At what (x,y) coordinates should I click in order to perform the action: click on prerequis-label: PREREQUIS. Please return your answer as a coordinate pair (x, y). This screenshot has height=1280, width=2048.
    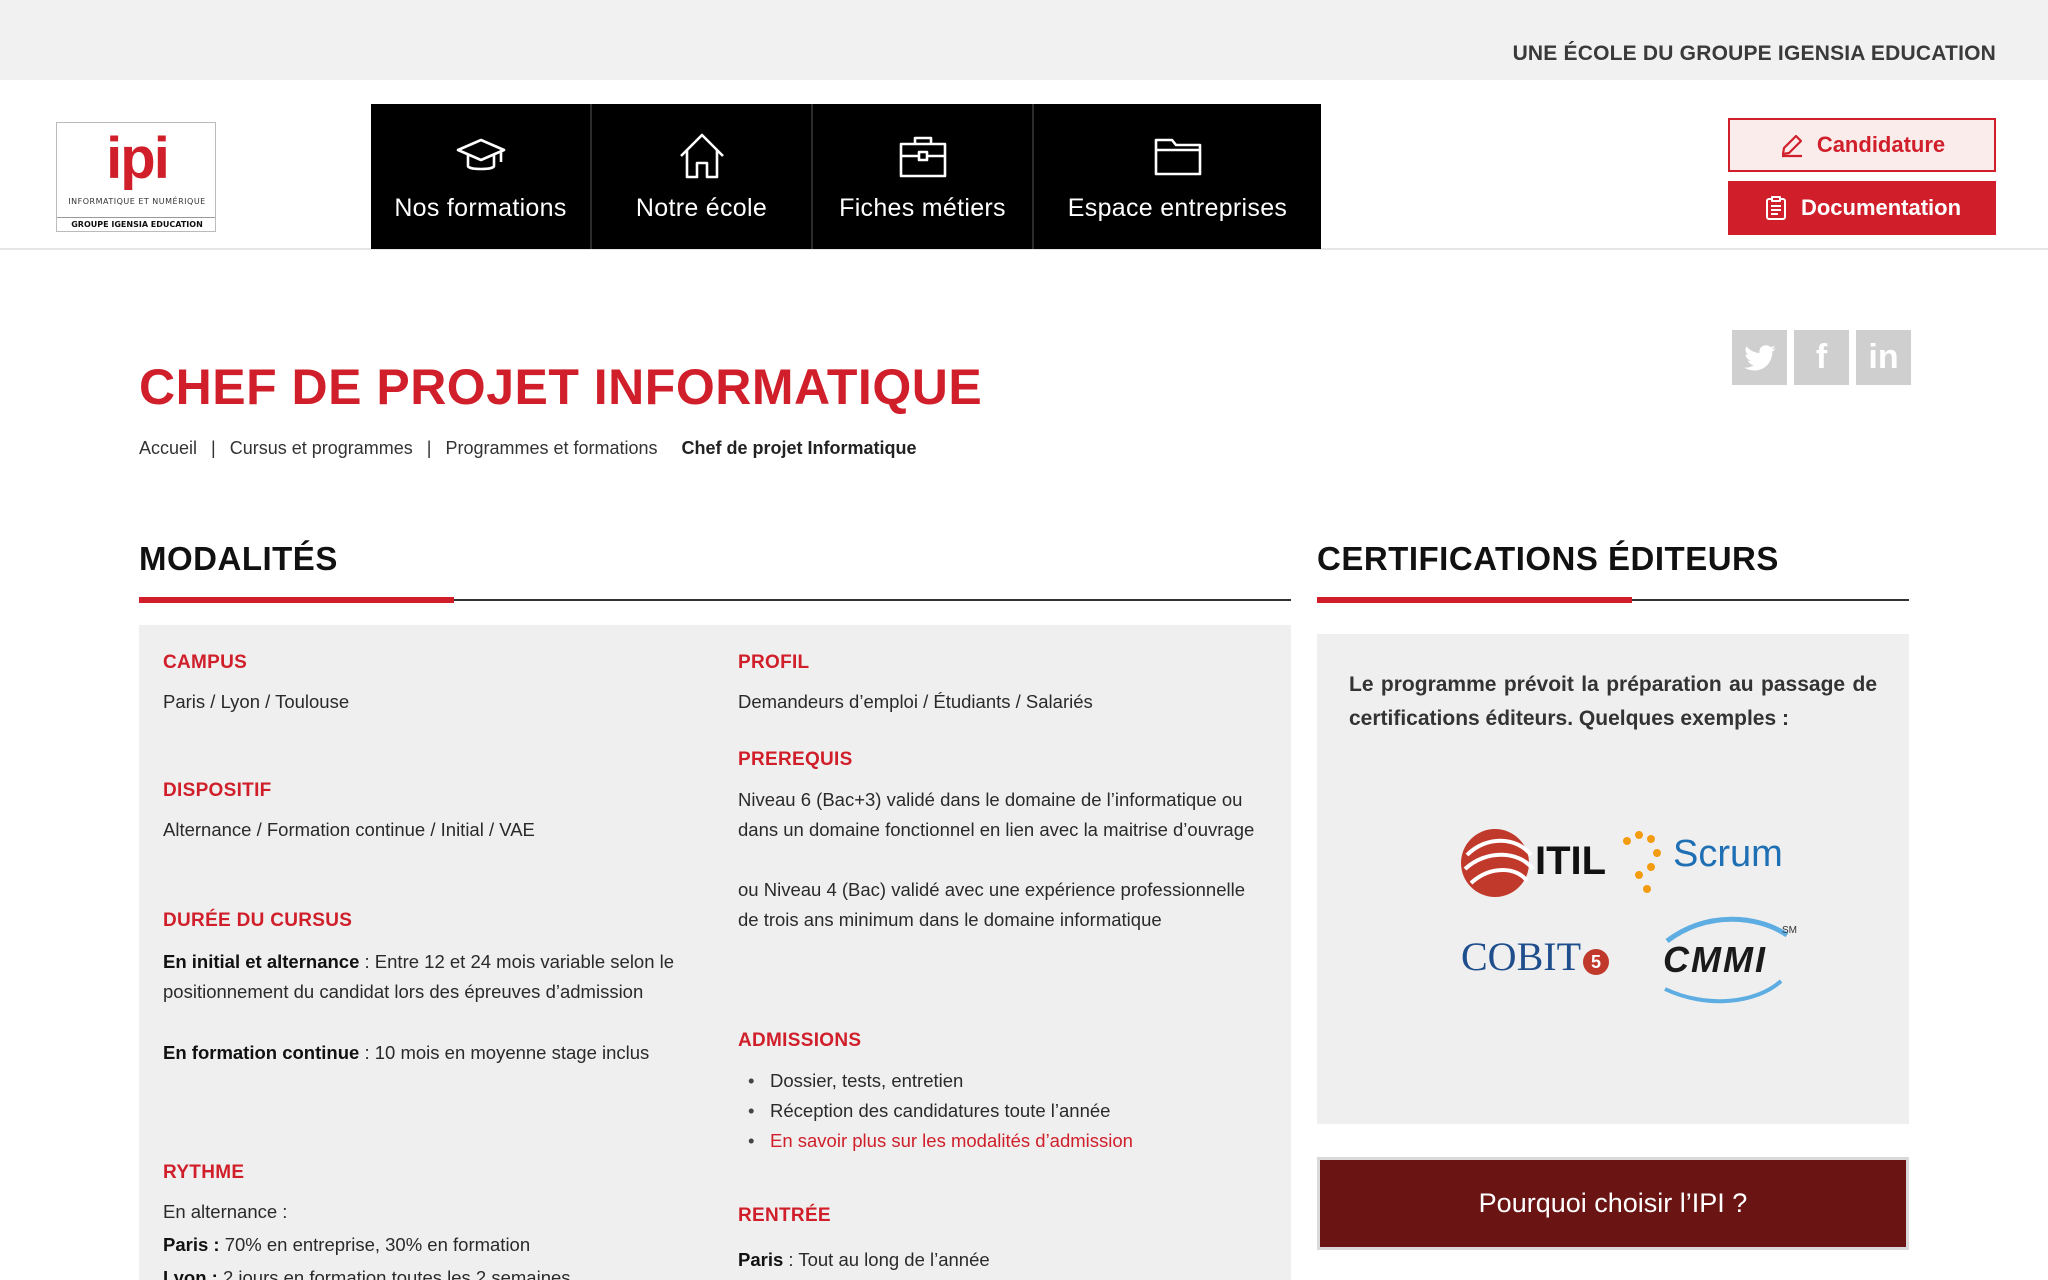
    Looking at the image, I should click on (795, 759).